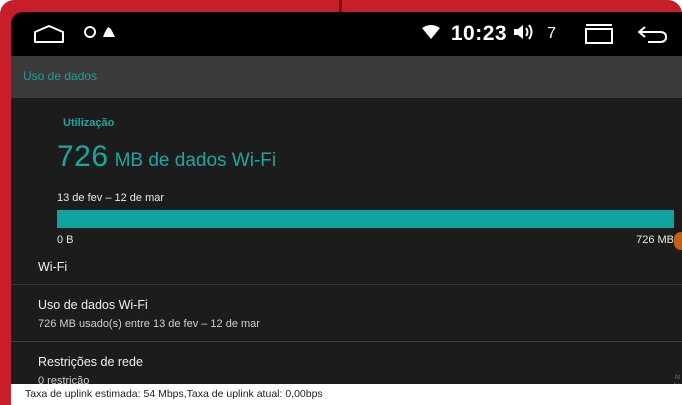 Image resolution: width=682 pixels, height=405 pixels. What do you see at coordinates (83, 156) in the screenshot?
I see `usage-amount-value: 726` at bounding box center [83, 156].